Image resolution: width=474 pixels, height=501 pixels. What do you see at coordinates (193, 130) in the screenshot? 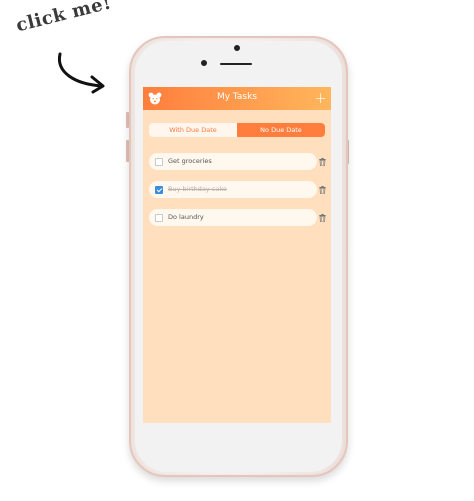
I see `tab-with-due-date: With Due Date` at bounding box center [193, 130].